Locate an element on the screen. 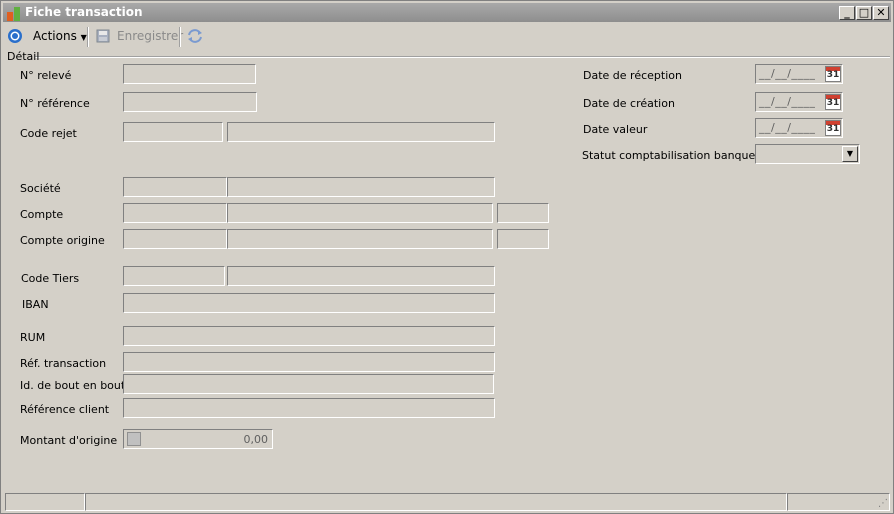 This screenshot has height=514, width=894. reference-label: N° référence is located at coordinates (55, 103).